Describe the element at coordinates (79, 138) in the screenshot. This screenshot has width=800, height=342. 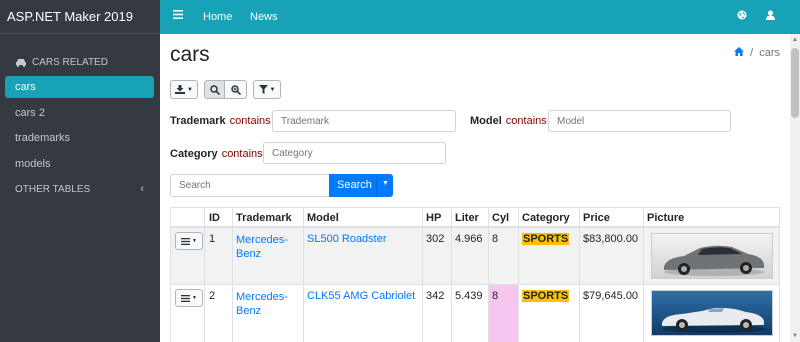
I see `sidebar-item-trademarks: trademarks` at that location.